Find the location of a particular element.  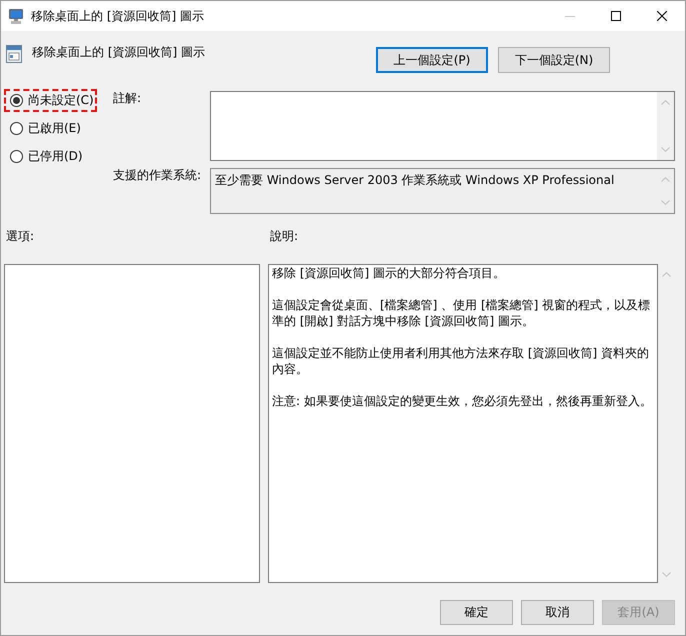

help-paragraph: 注意: 如果要使這個設定的變更生效，您必須先登出，然後再重新登入。 is located at coordinates (462, 401).